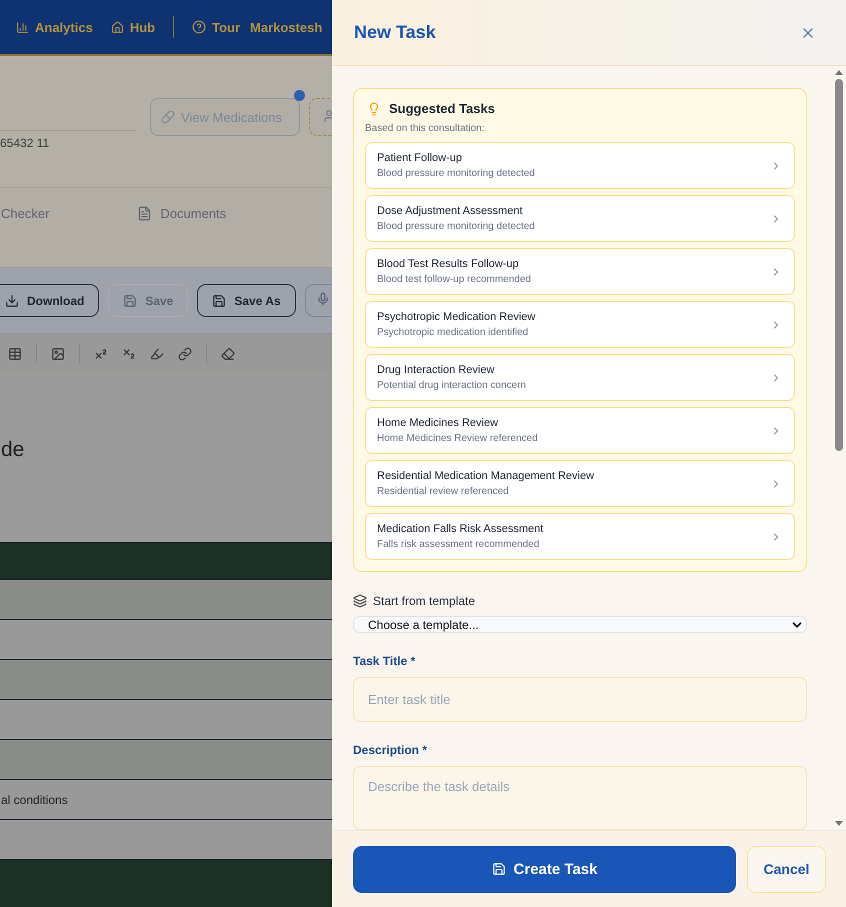 The height and width of the screenshot is (907, 846). What do you see at coordinates (580, 165) in the screenshot?
I see `suggested-task: Patient Follow-up Blood pressure monitoring detected` at bounding box center [580, 165].